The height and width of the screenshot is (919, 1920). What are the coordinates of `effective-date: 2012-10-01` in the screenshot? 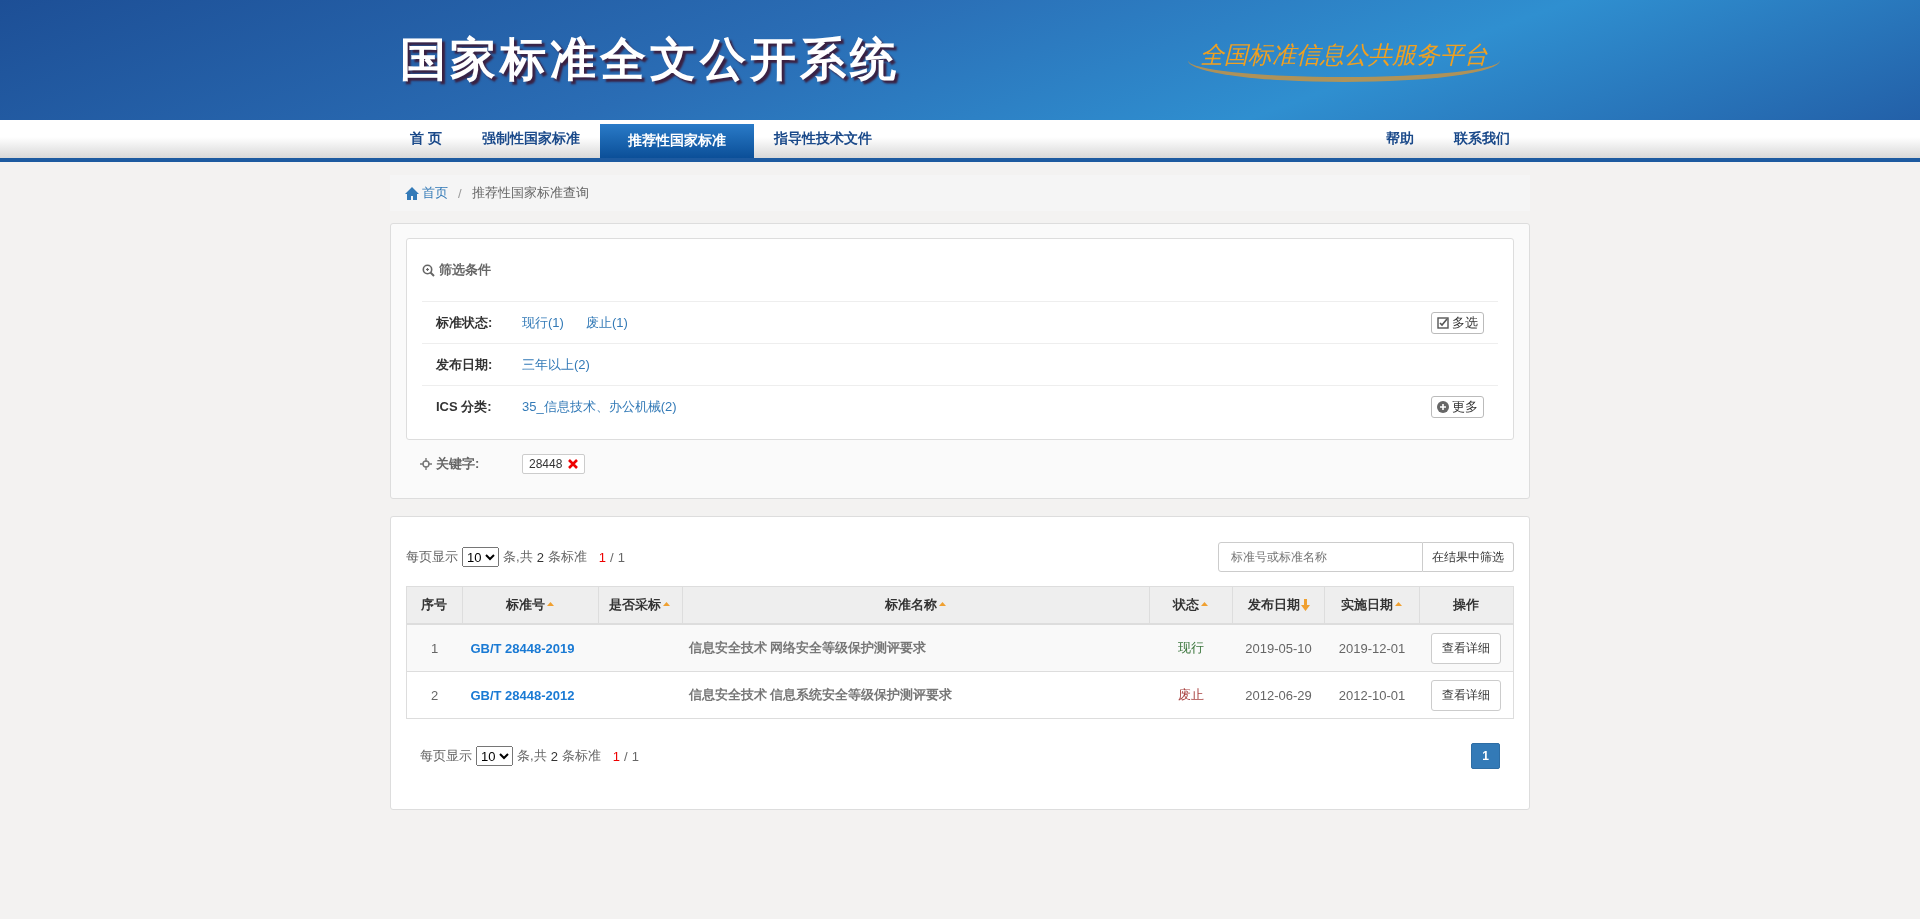 It's located at (1372, 695).